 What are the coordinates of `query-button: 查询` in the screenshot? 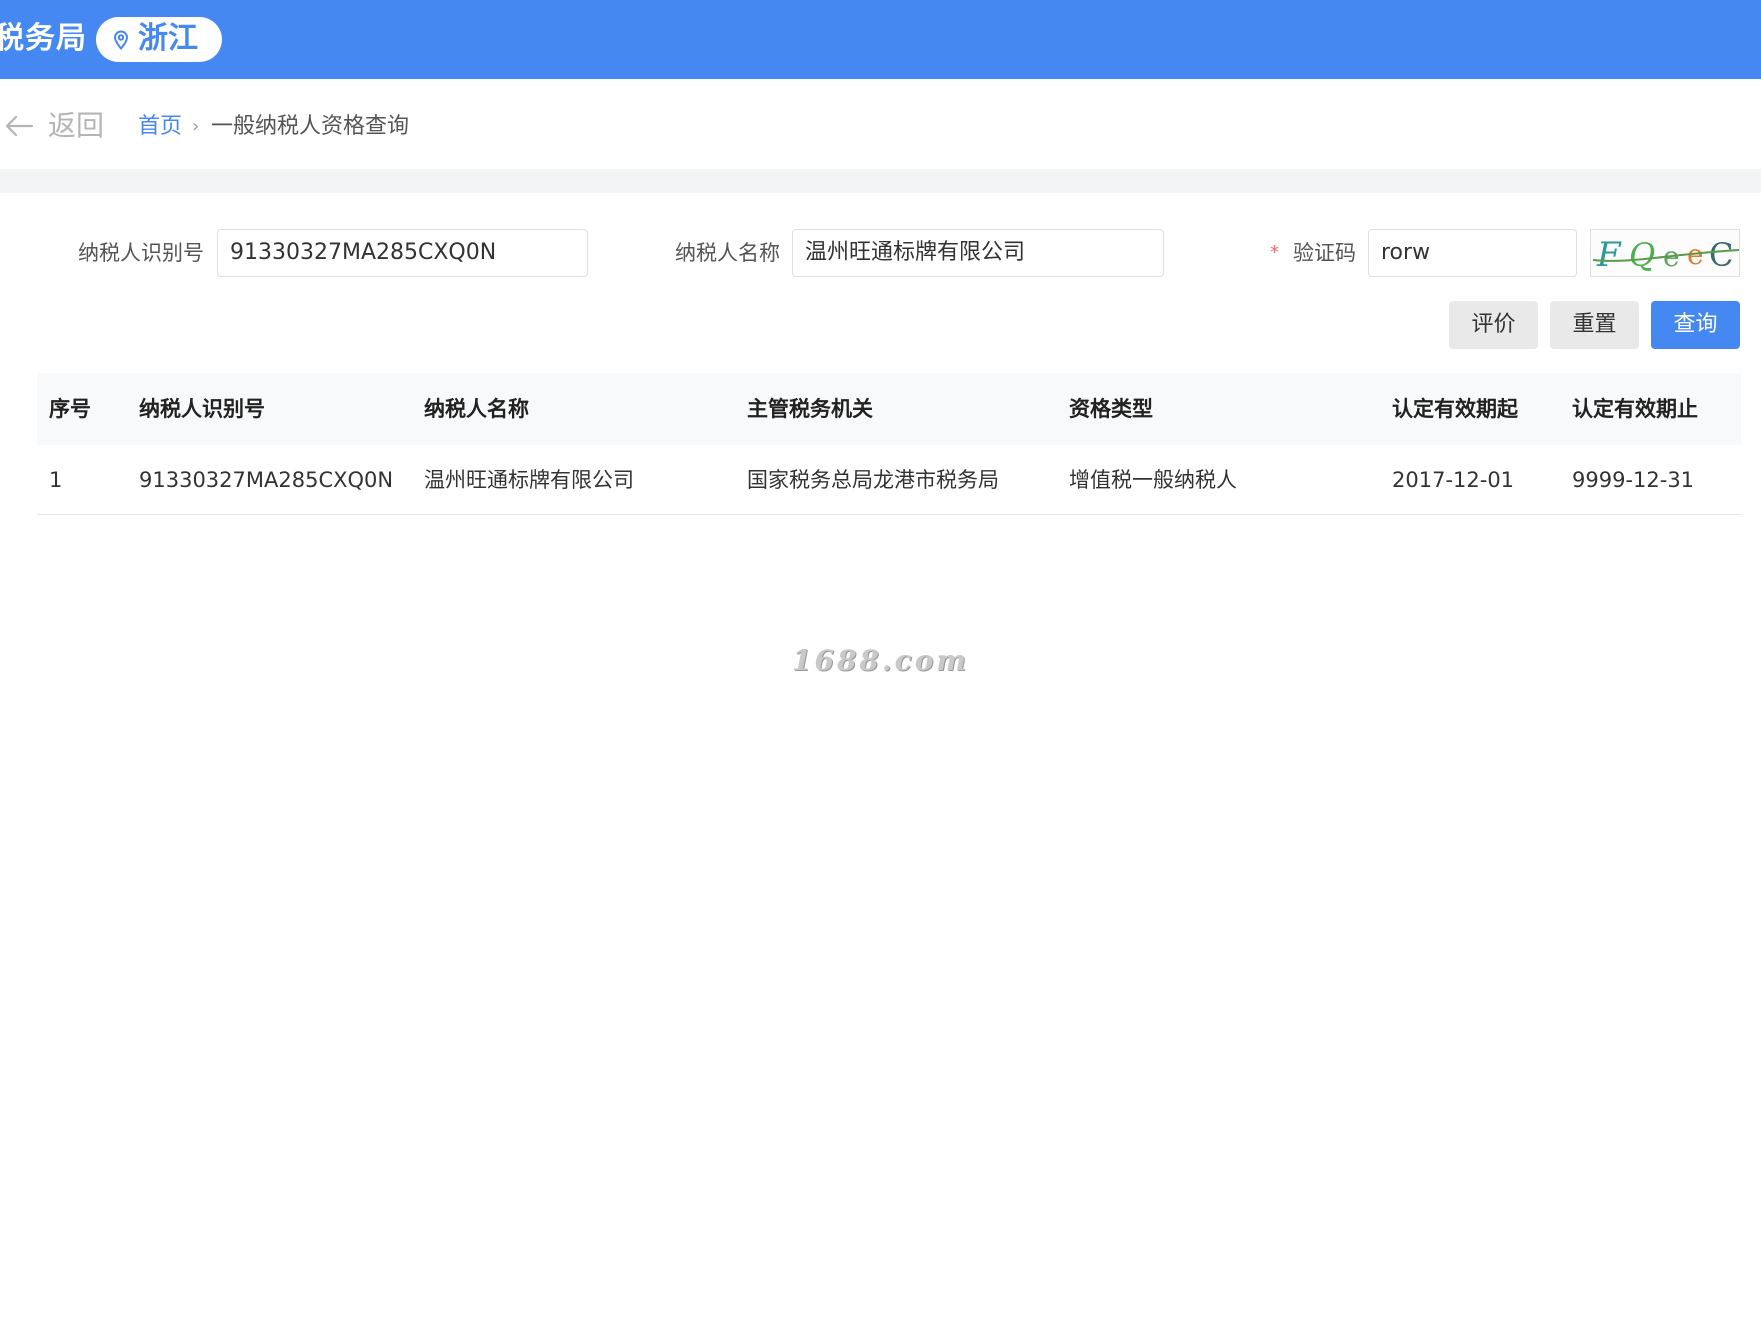 It's located at (1695, 325).